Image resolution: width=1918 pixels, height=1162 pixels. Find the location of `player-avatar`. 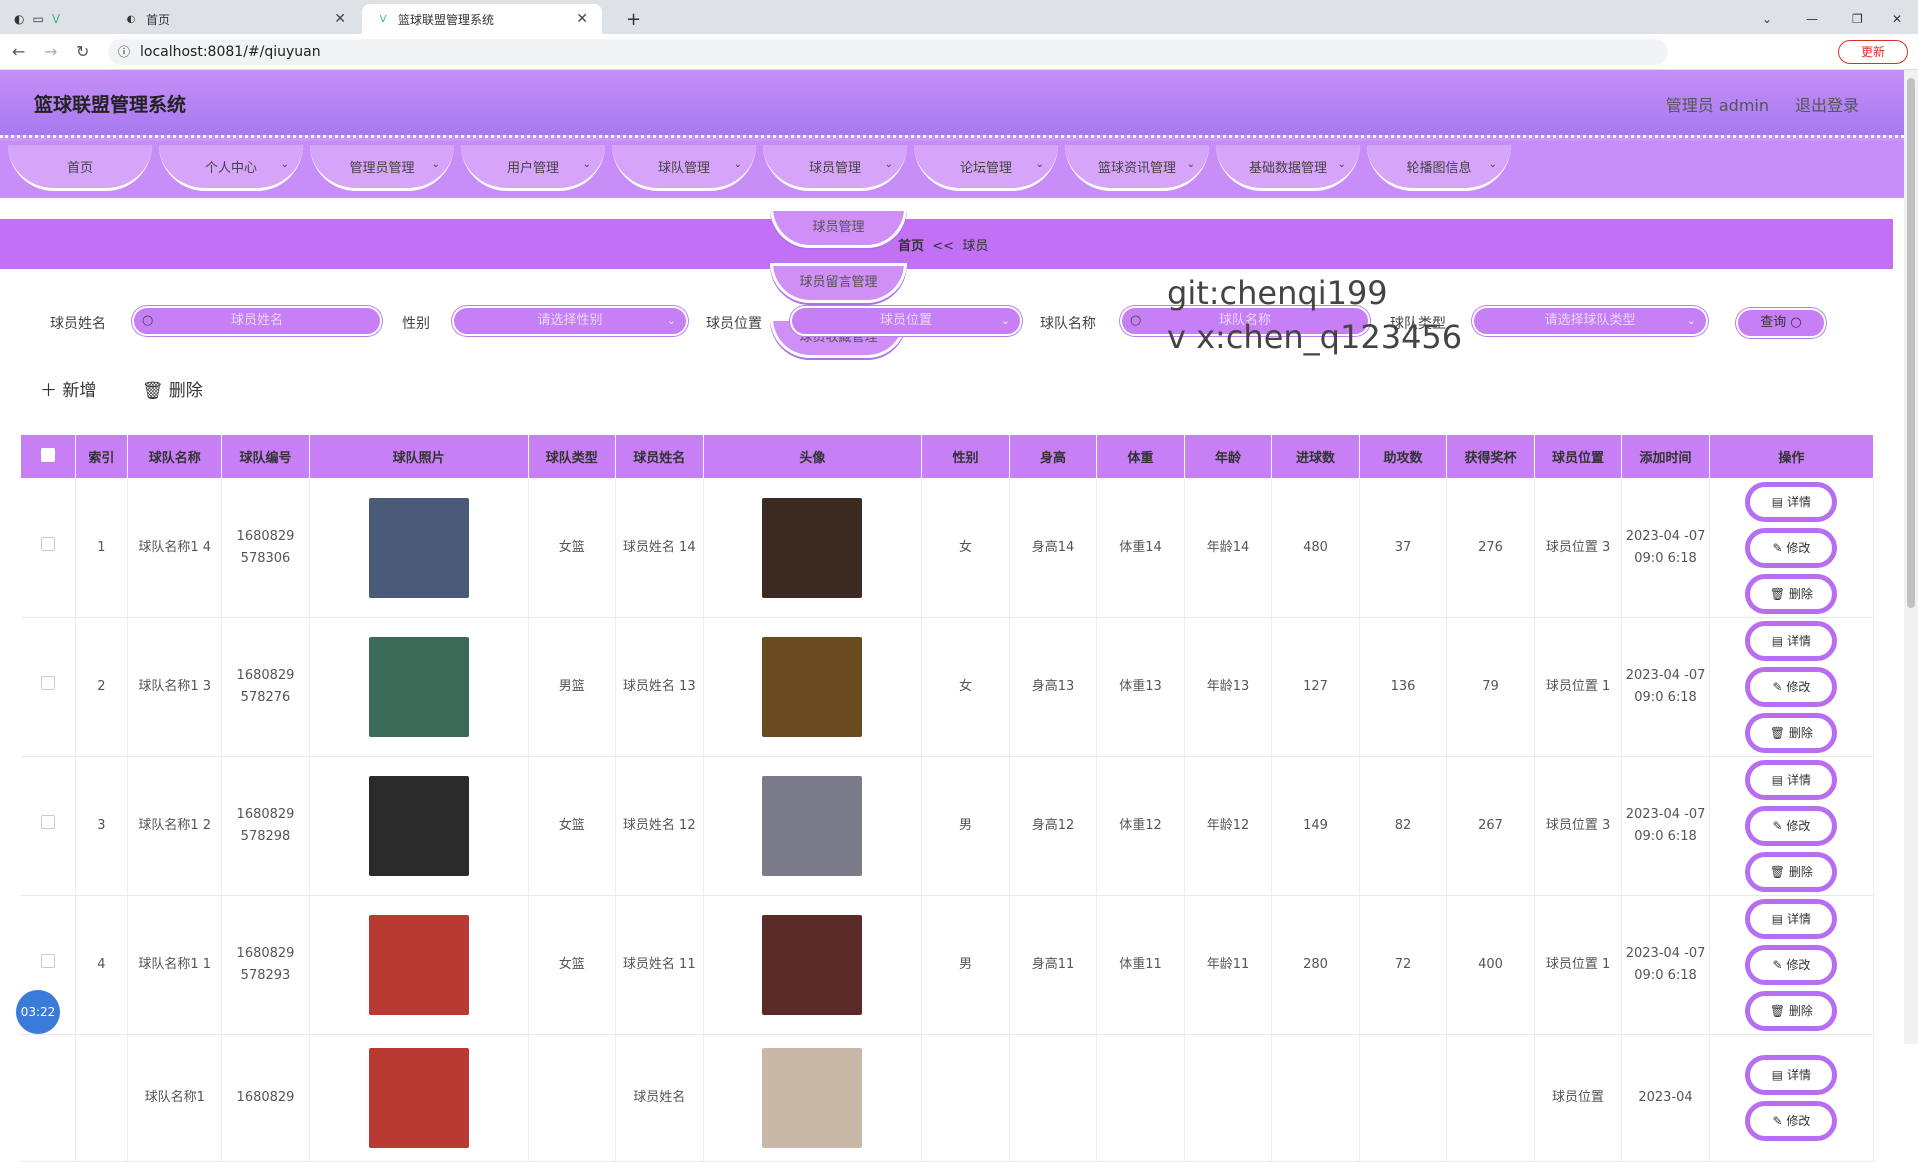

player-avatar is located at coordinates (812, 1098).